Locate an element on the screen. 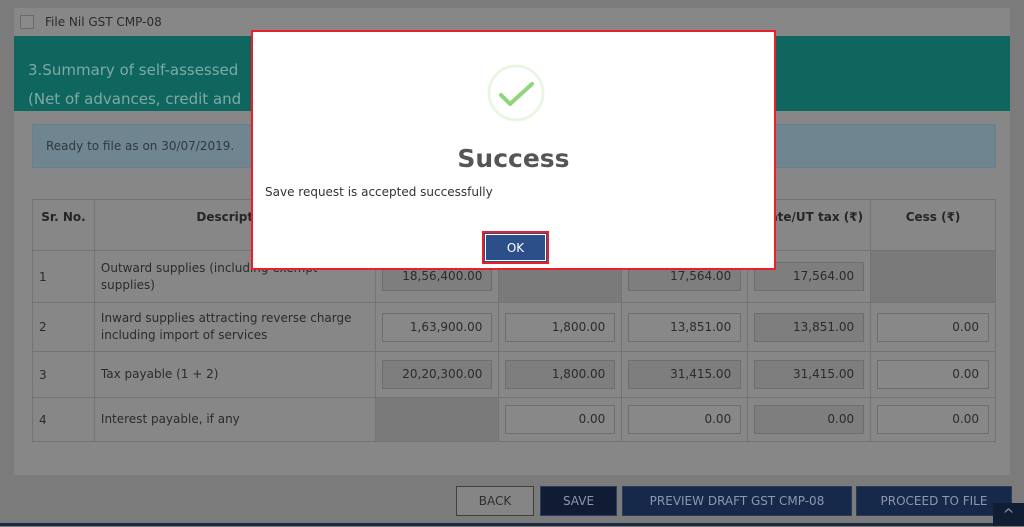 Image resolution: width=1024 pixels, height=527 pixels. nil-filing-checkbox-row: File Nil GST CMP-08 is located at coordinates (91, 22).